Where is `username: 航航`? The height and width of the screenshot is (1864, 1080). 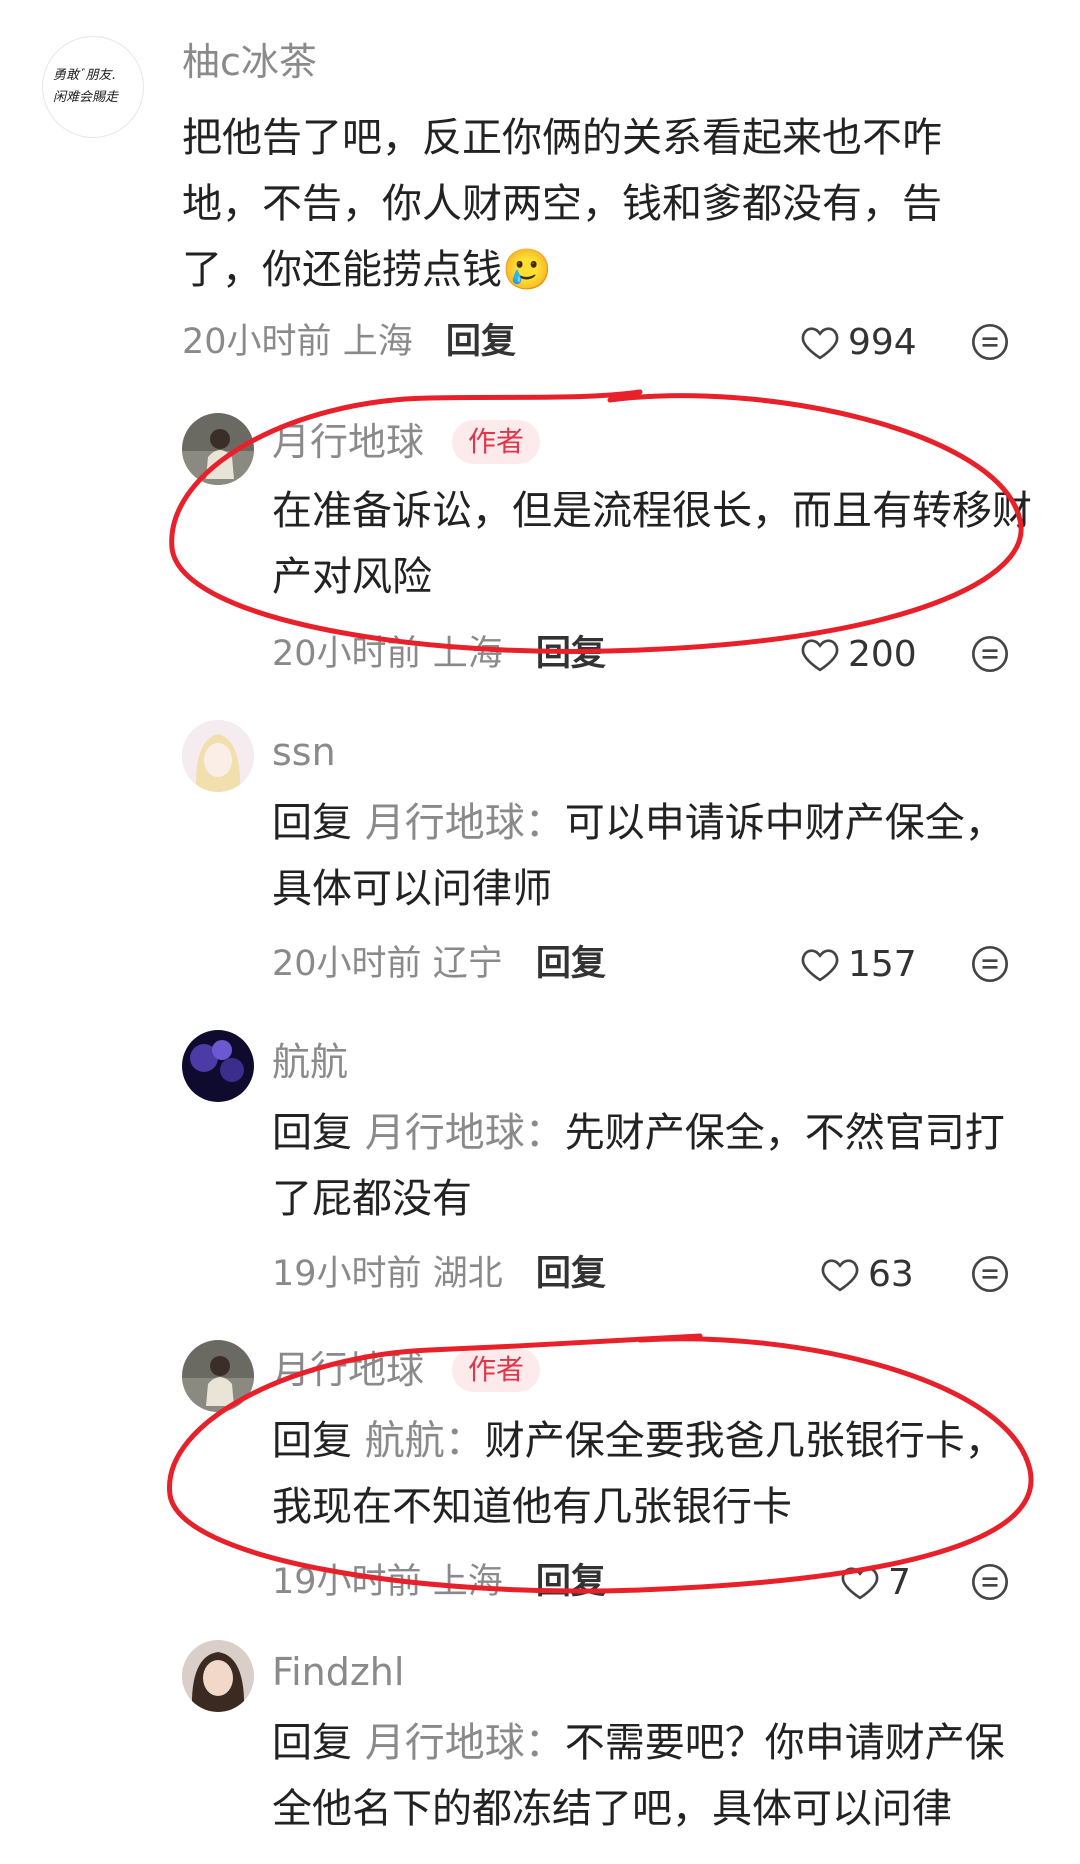
username: 航航 is located at coordinates (310, 1062).